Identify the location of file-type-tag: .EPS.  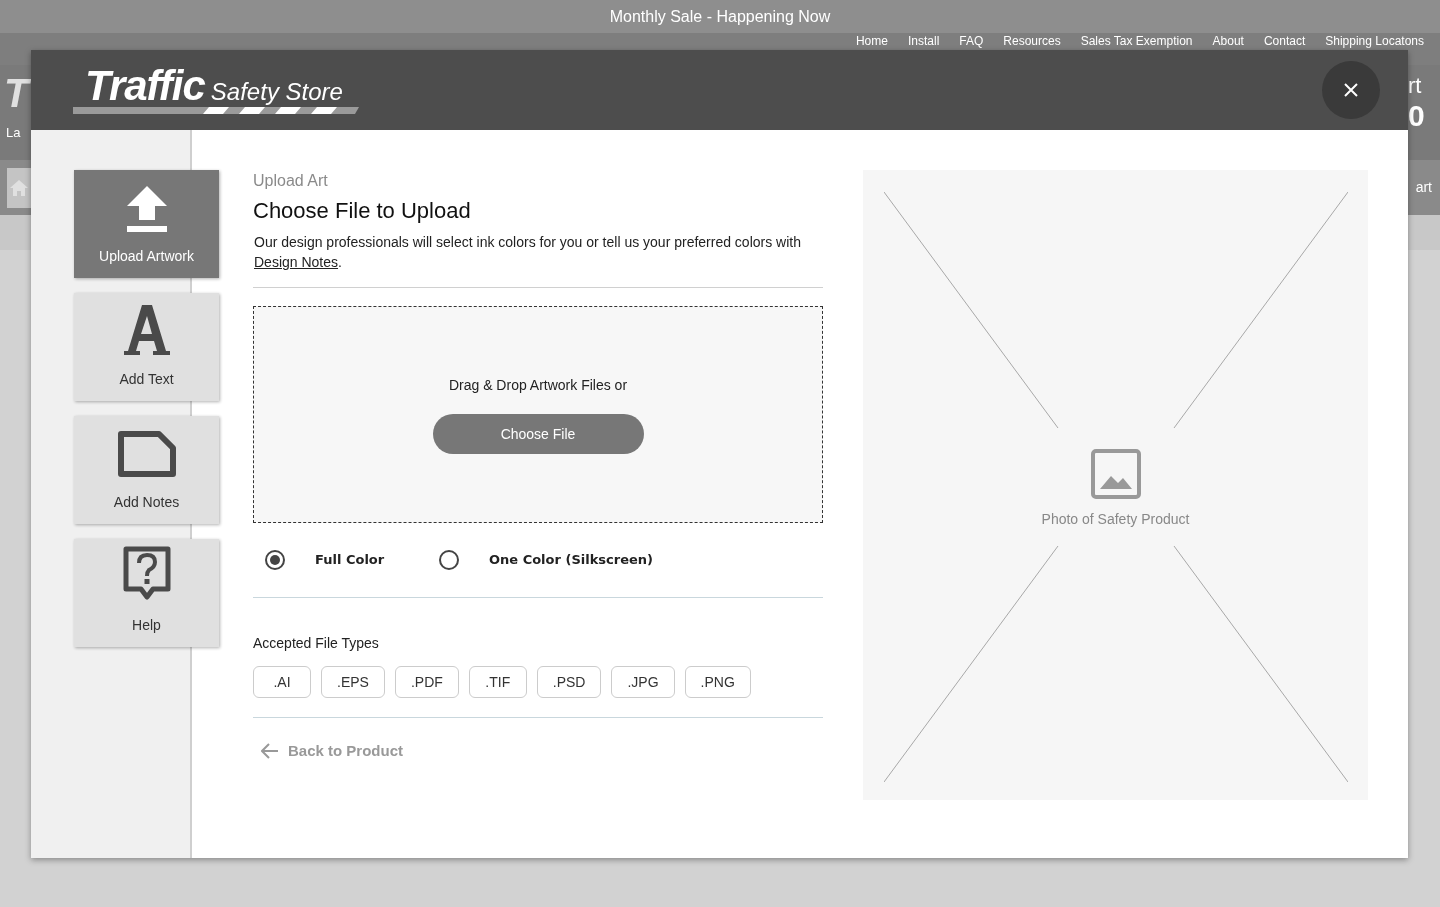
(353, 682).